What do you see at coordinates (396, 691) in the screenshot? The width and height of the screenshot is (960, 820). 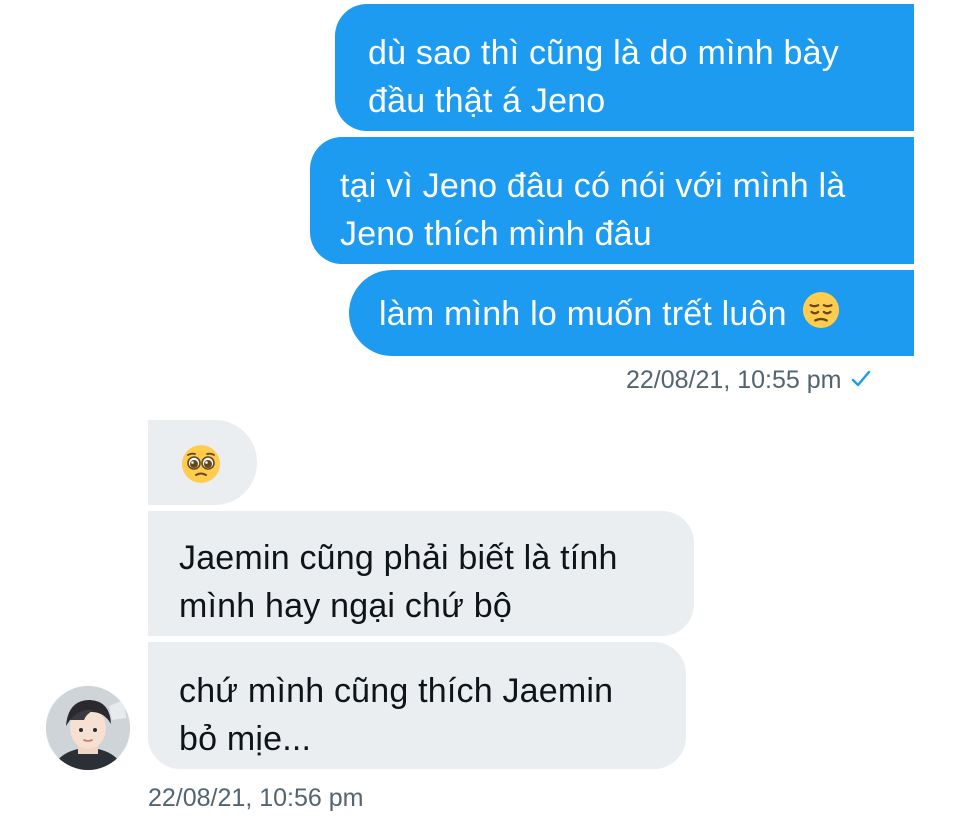 I see `message-text-line: chứ mình cũng thích Jaemin` at bounding box center [396, 691].